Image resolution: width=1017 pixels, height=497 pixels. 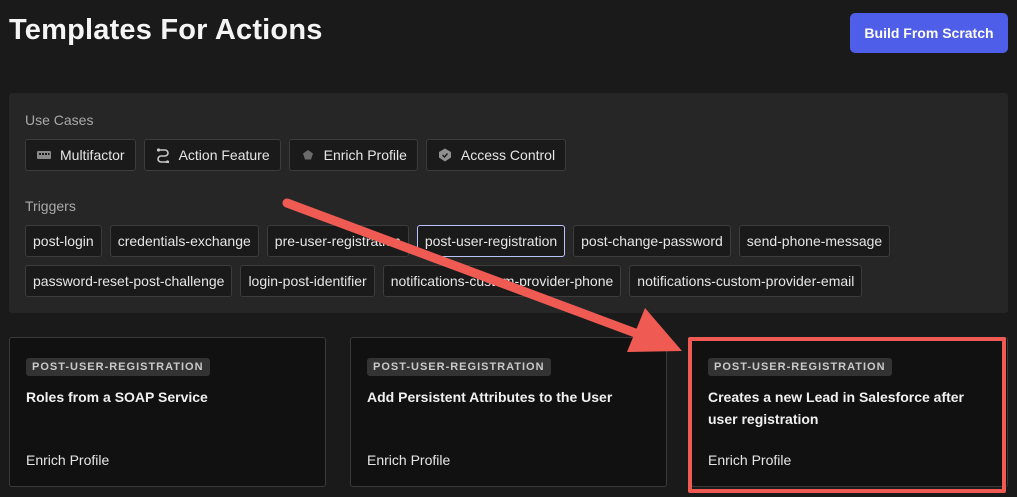 I want to click on trigger-post-change-password: post-change-password, so click(x=652, y=241).